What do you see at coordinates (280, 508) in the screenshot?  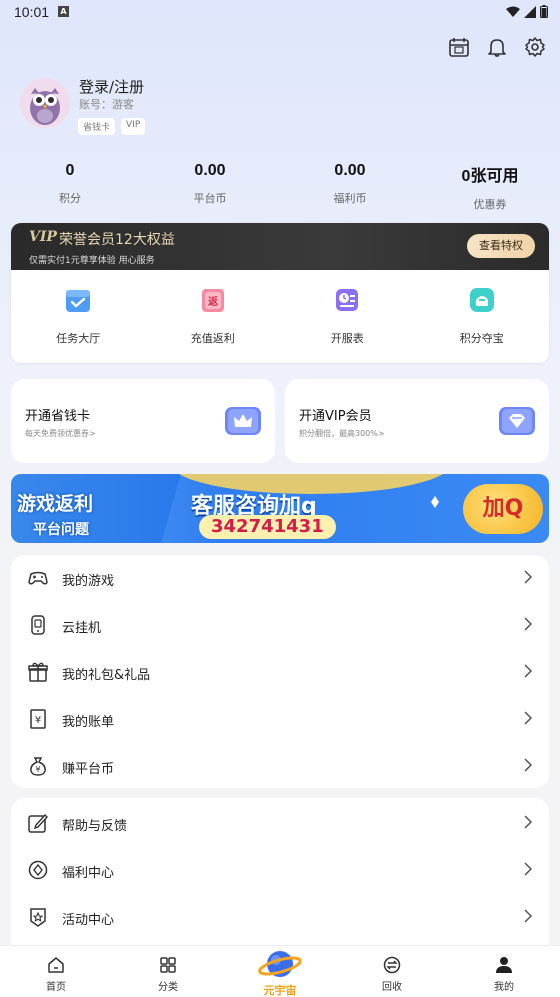 I see `customer-service-banner: 游戏返利 平台问题 客服咨询加q 342741431 加Q` at bounding box center [280, 508].